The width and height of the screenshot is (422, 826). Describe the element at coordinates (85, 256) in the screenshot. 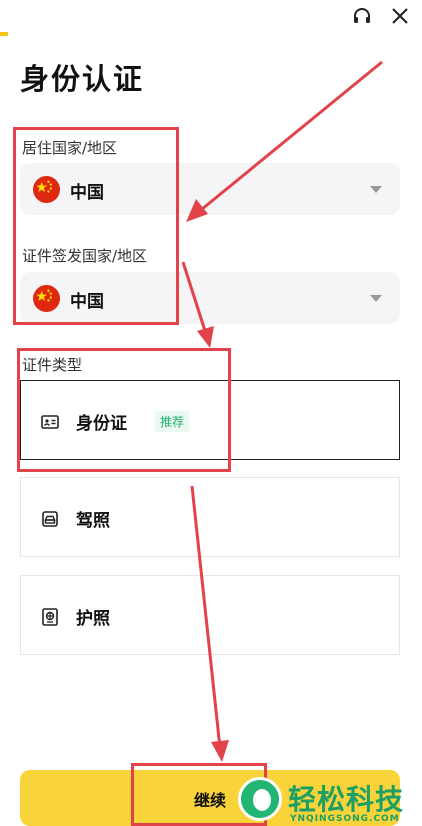

I see `issuing-label: 证件签发国家/地区` at that location.